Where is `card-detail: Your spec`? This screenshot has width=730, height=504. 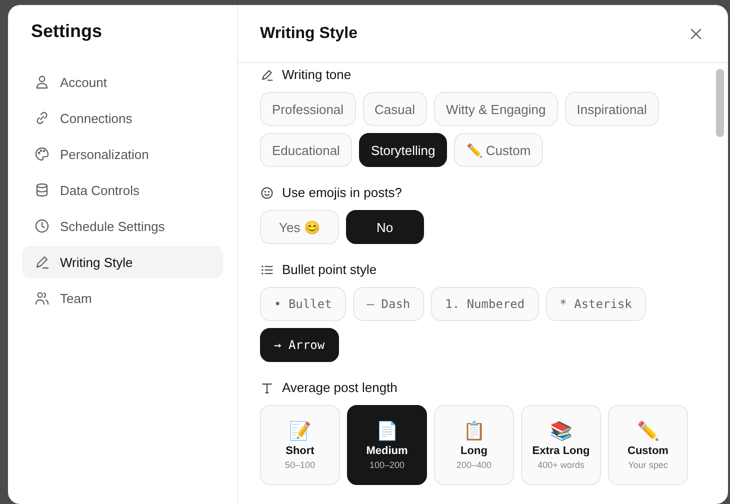
card-detail: Your spec is located at coordinates (648, 465).